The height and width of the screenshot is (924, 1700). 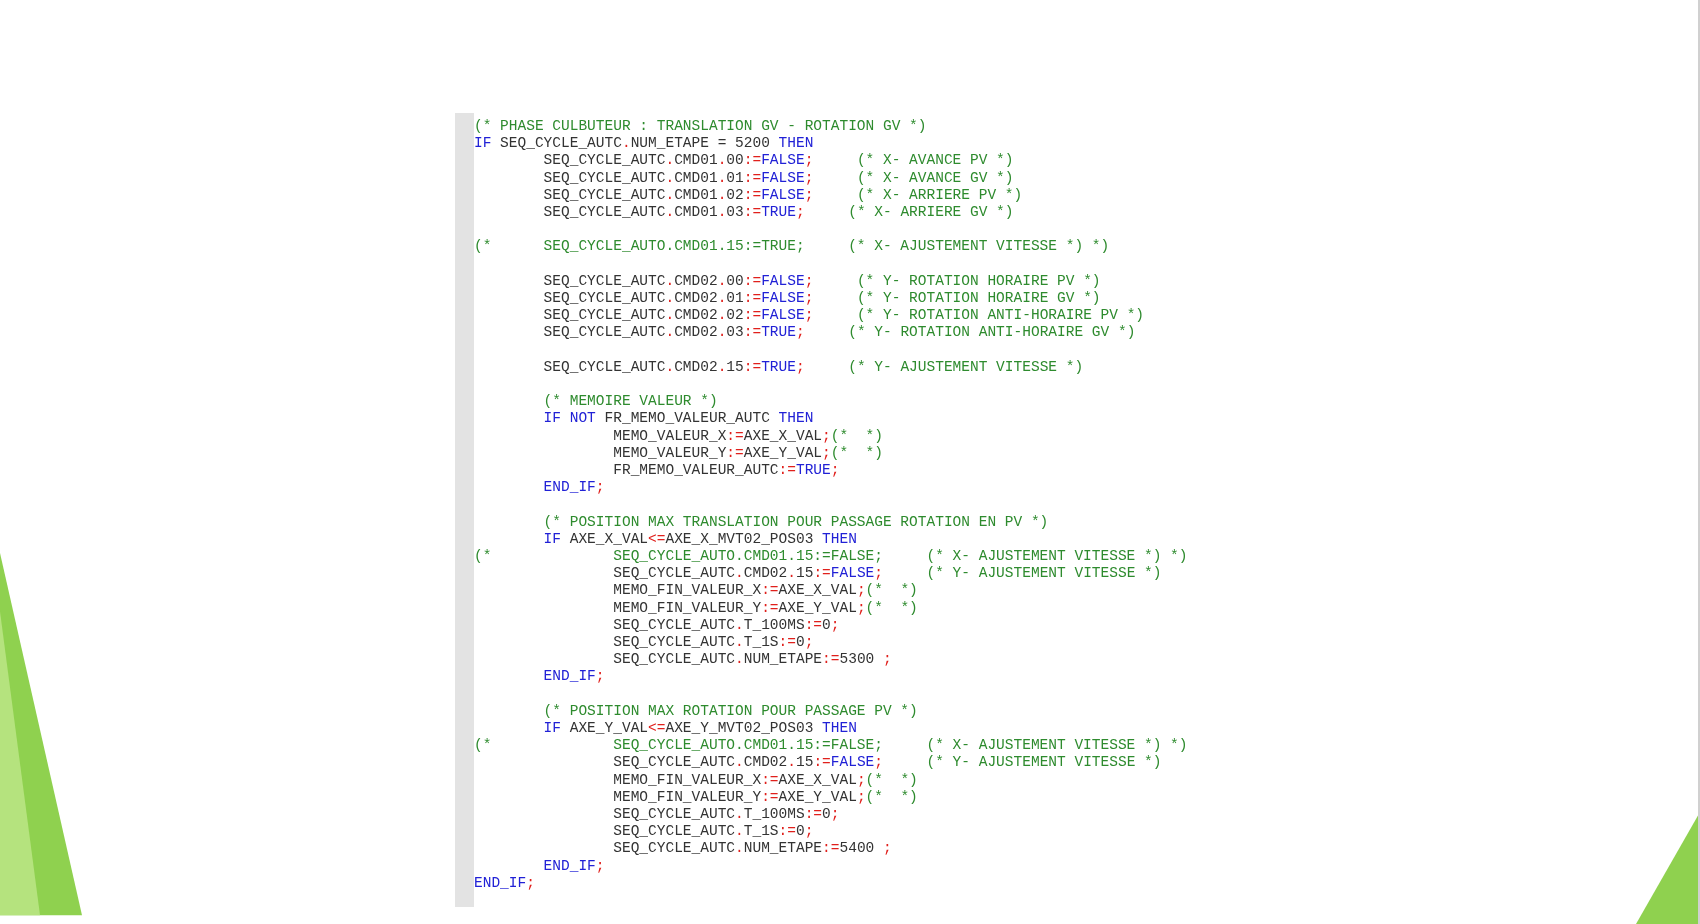 What do you see at coordinates (748, 436) in the screenshot?
I see `code-line: MEMO_VALEUR_X:=AXE_X_VAL;(* *)` at bounding box center [748, 436].